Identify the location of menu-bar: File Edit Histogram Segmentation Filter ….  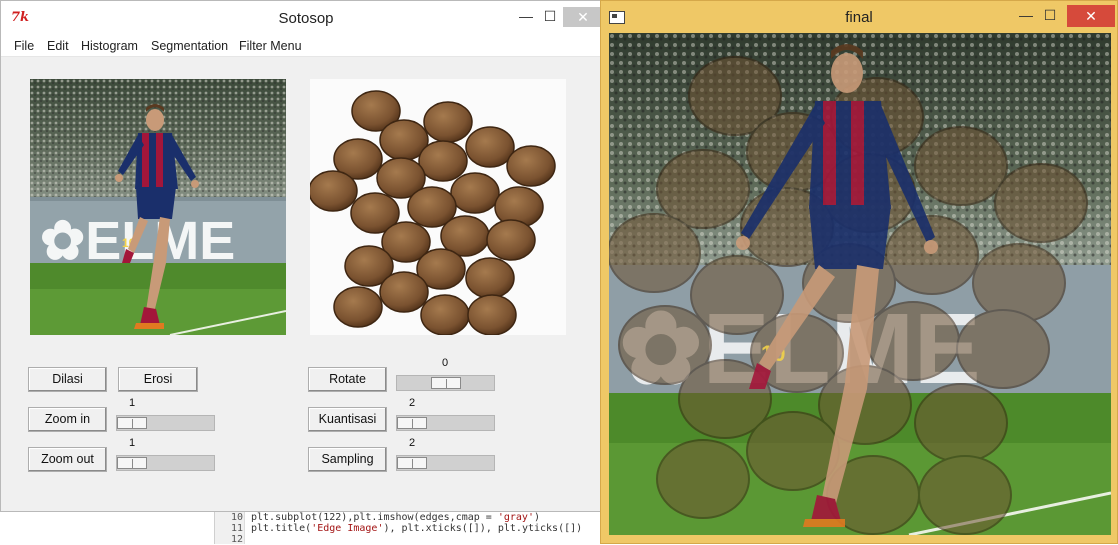
(302, 46).